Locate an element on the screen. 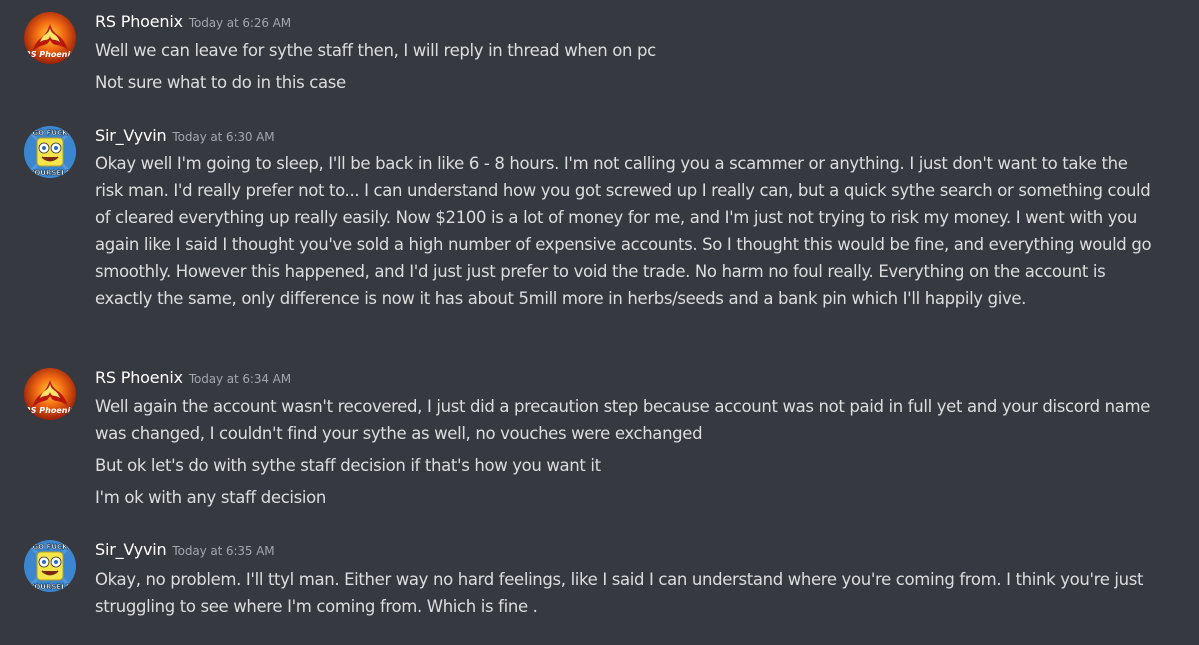 The image size is (1199, 645). message-header: Sir_Vyvin Today at 6:30 AM is located at coordinates (185, 138).